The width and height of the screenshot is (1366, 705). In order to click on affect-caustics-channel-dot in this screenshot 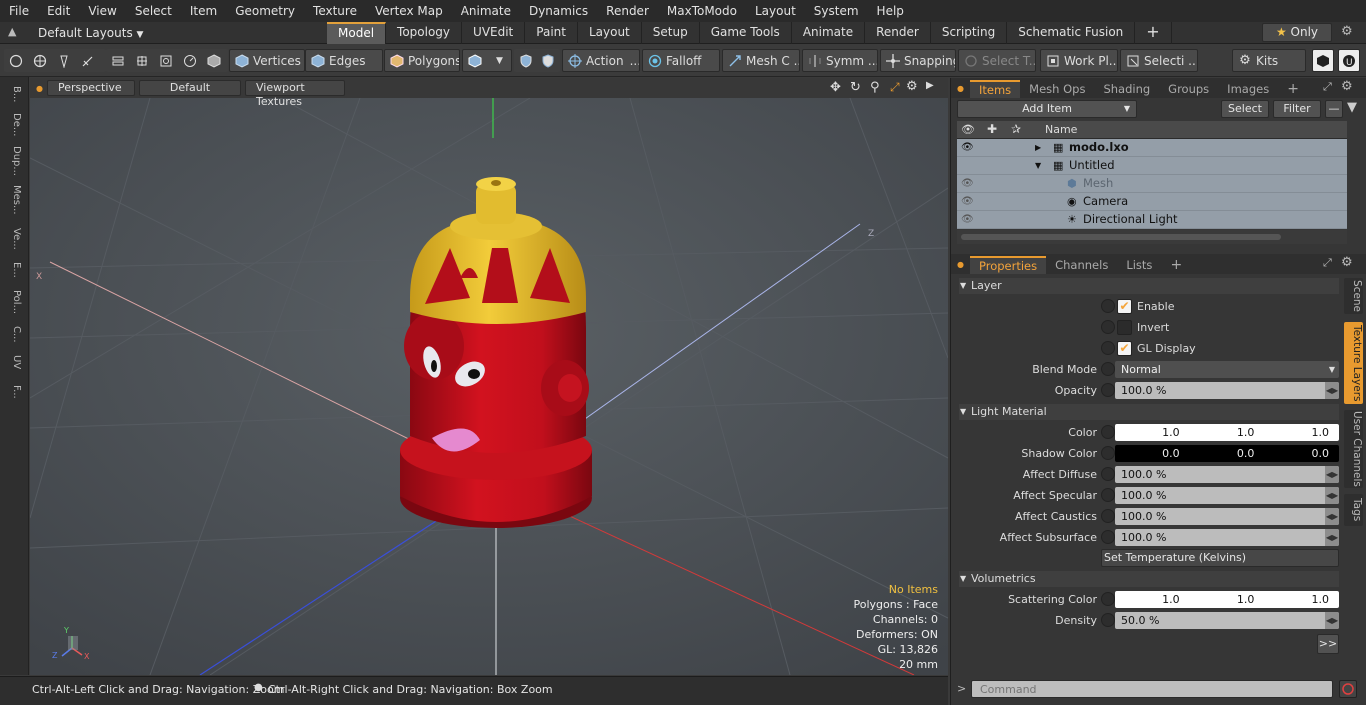, I will do `click(1108, 516)`.